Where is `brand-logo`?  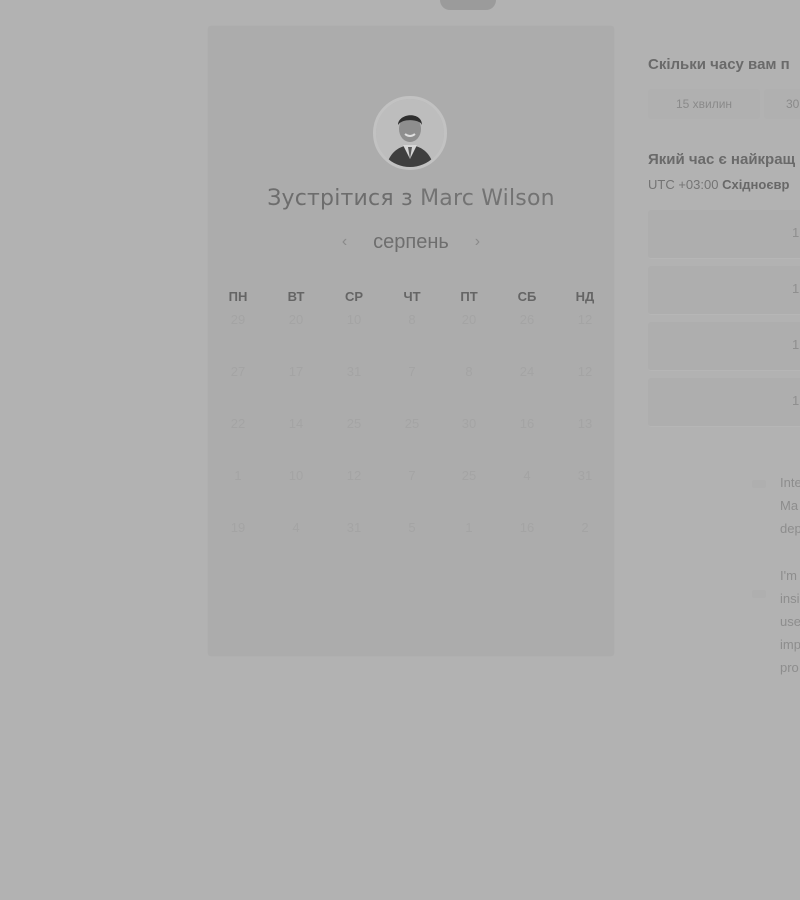 brand-logo is located at coordinates (468, 5).